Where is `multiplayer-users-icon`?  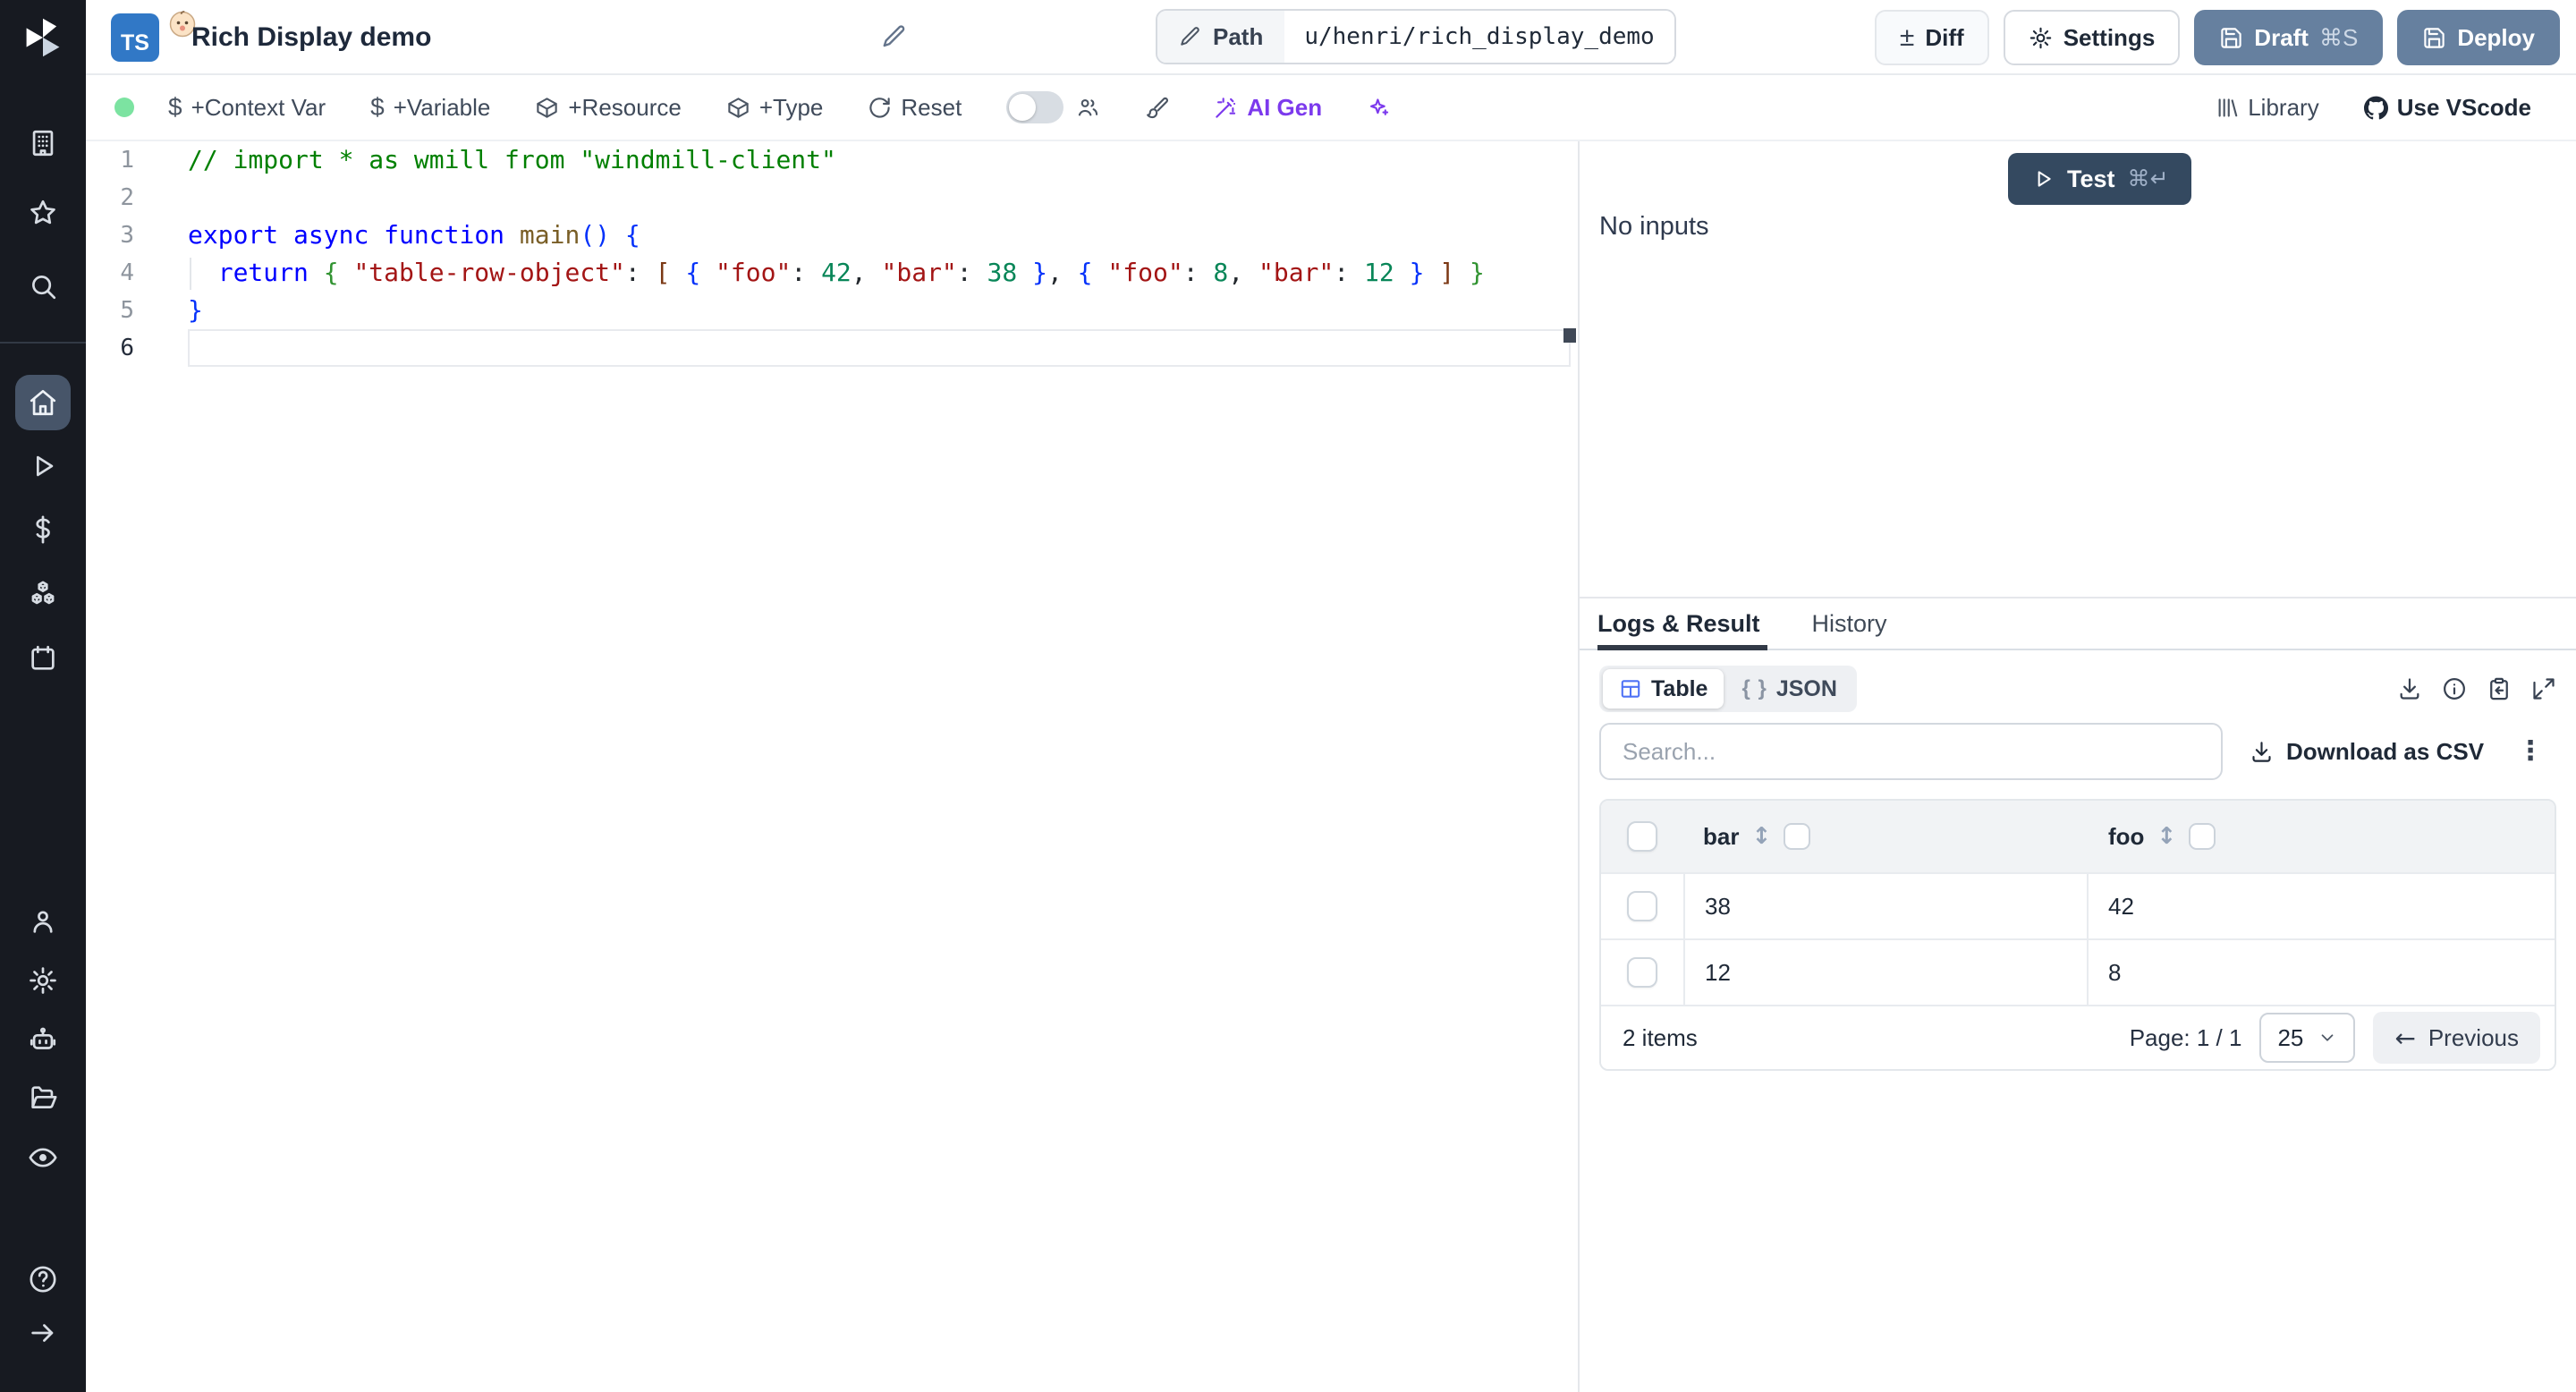
multiplayer-users-icon is located at coordinates (1088, 108).